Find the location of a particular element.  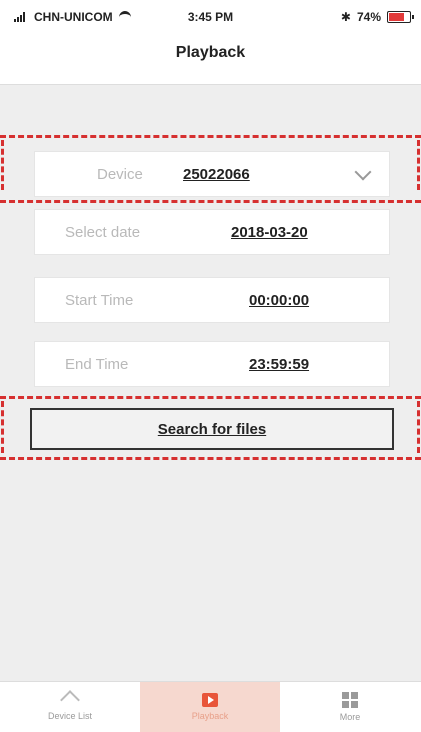

battery-text: 74% is located at coordinates (368, 17).